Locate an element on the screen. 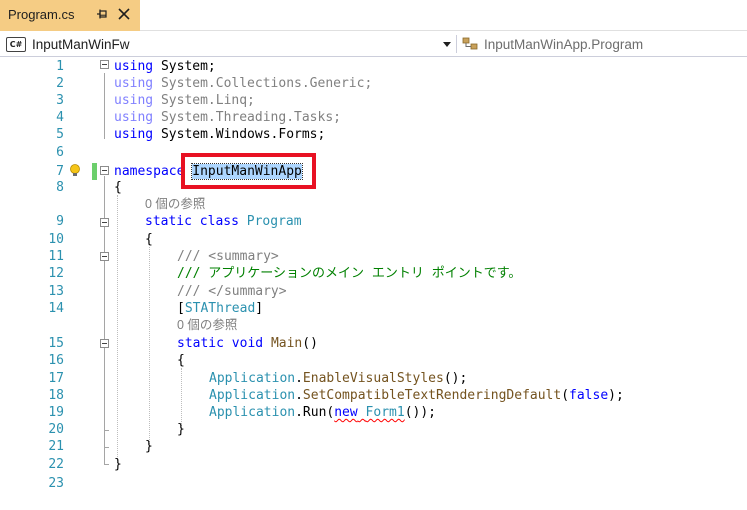  error-squiggle-form1: Form1 is located at coordinates (385, 412).